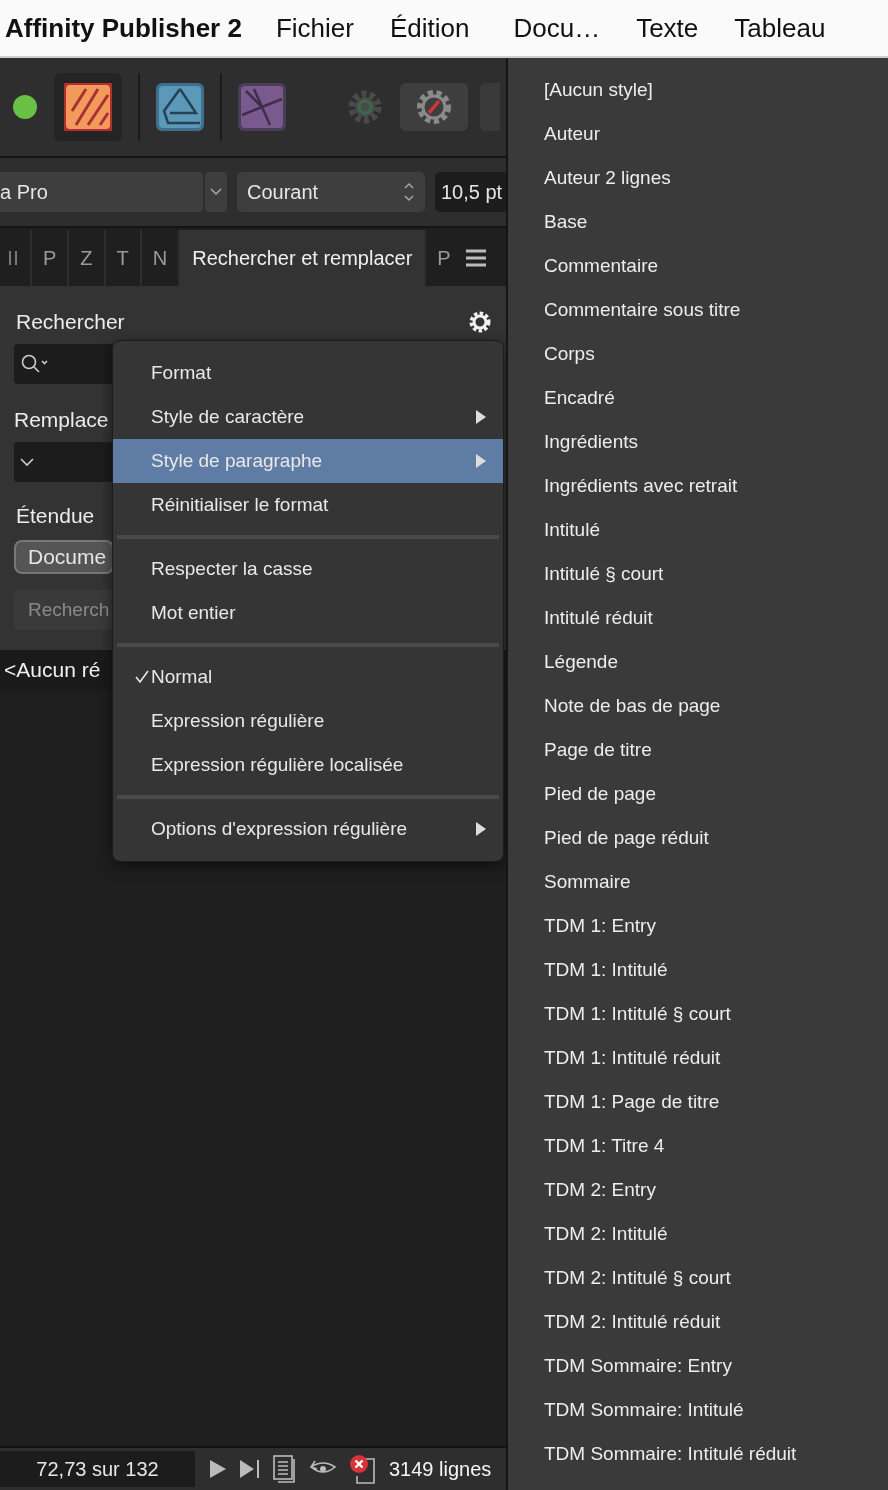  Describe the element at coordinates (440, 1469) in the screenshot. I see `line-count: 3149 lignes` at that location.